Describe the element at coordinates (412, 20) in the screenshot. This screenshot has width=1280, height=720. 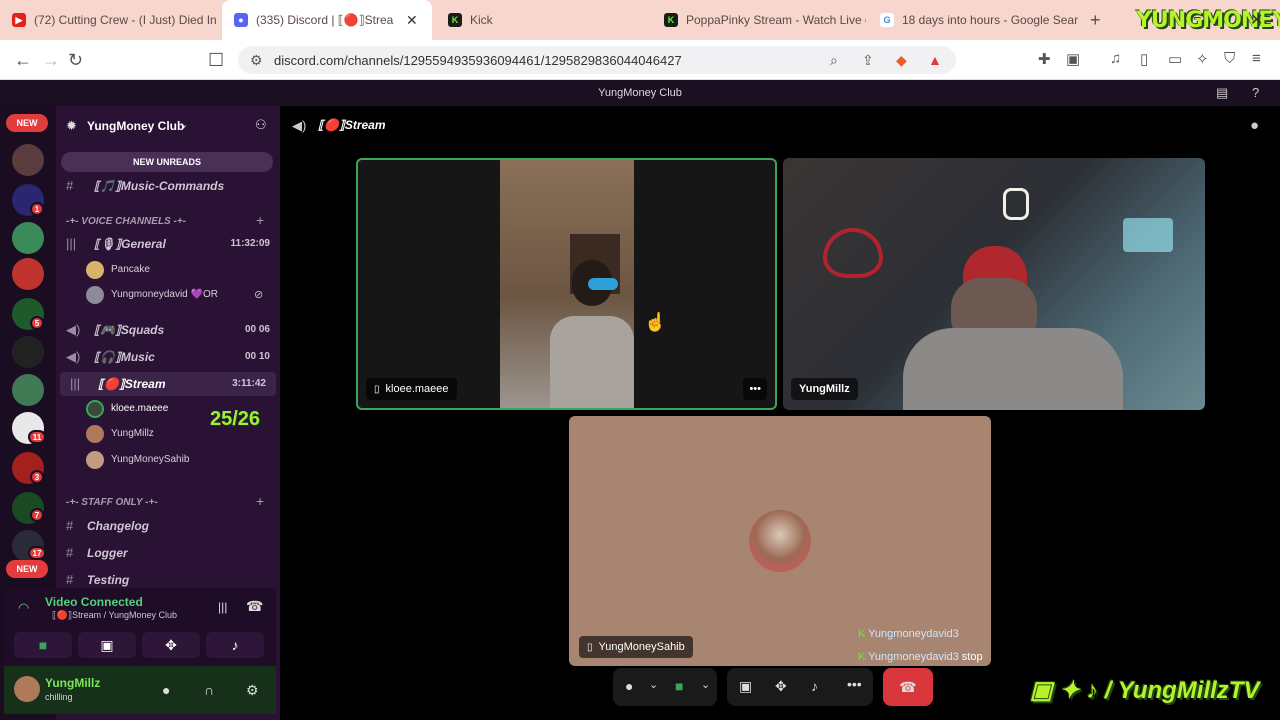
I see `close-tab-icon: ✕` at that location.